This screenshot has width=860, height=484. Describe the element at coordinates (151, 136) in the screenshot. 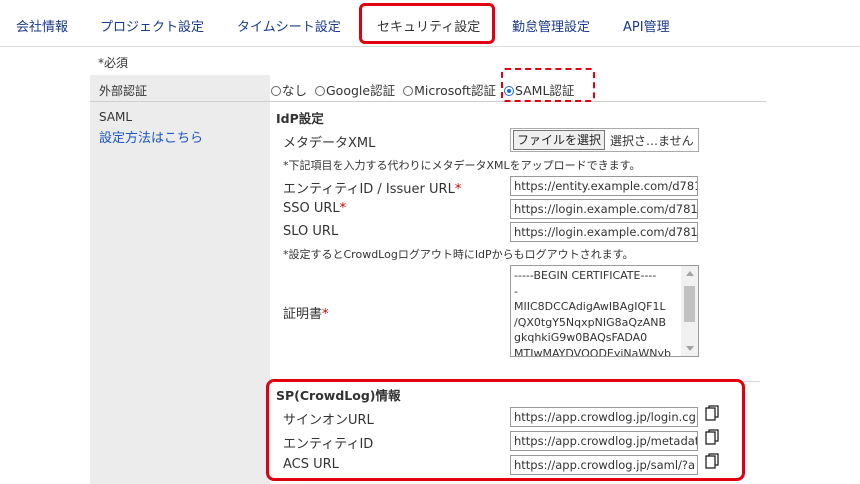

I see `saml-setup-help-link: 設定方法はこちら` at that location.